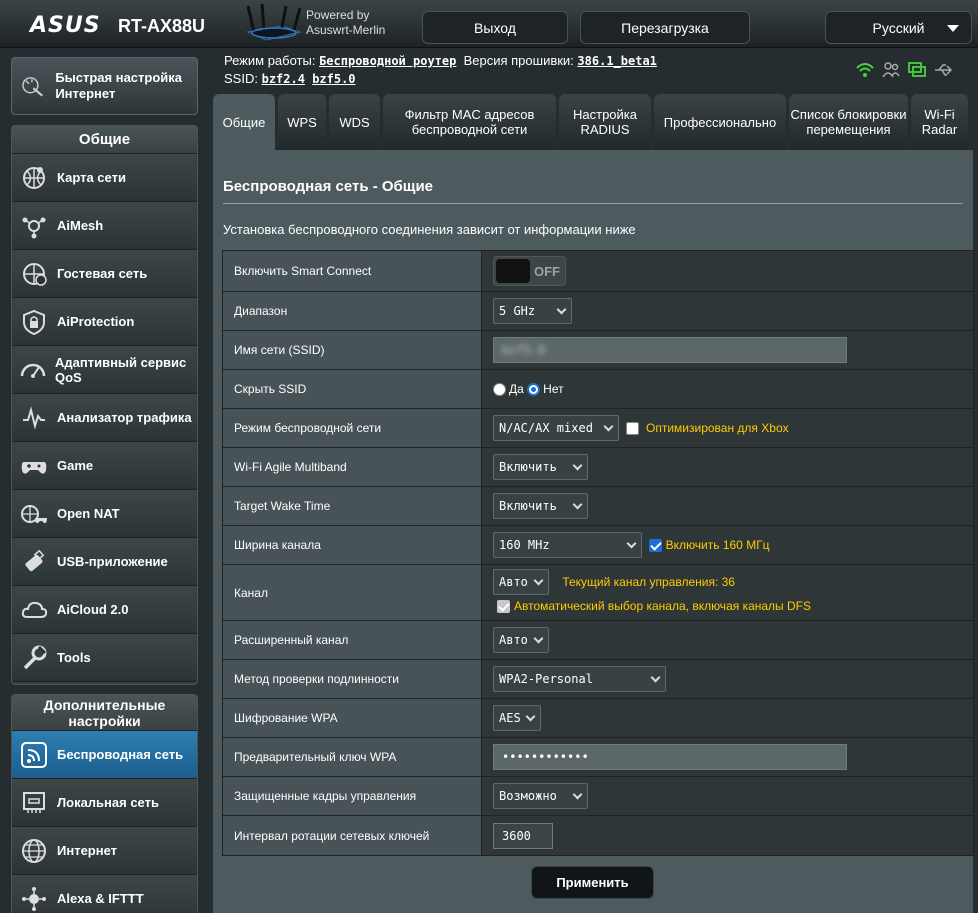 The width and height of the screenshot is (978, 913). Describe the element at coordinates (352, 545) in the screenshot. I see `bandwidth-label: Ширина канала` at that location.